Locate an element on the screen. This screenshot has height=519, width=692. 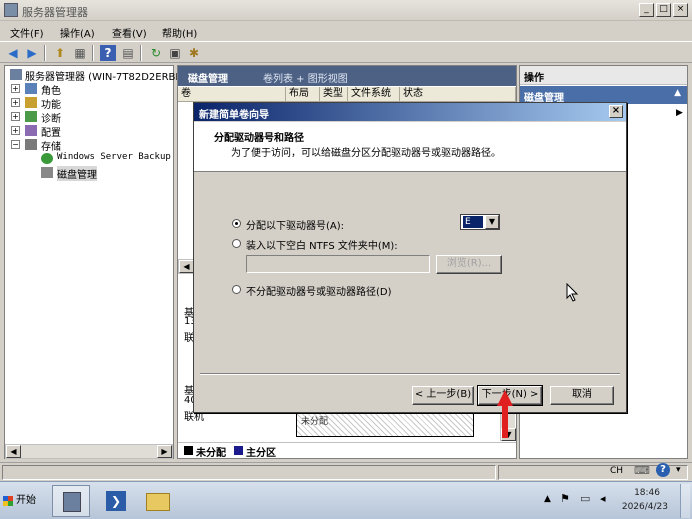
column-volume: 卷 is located at coordinates (232, 94).